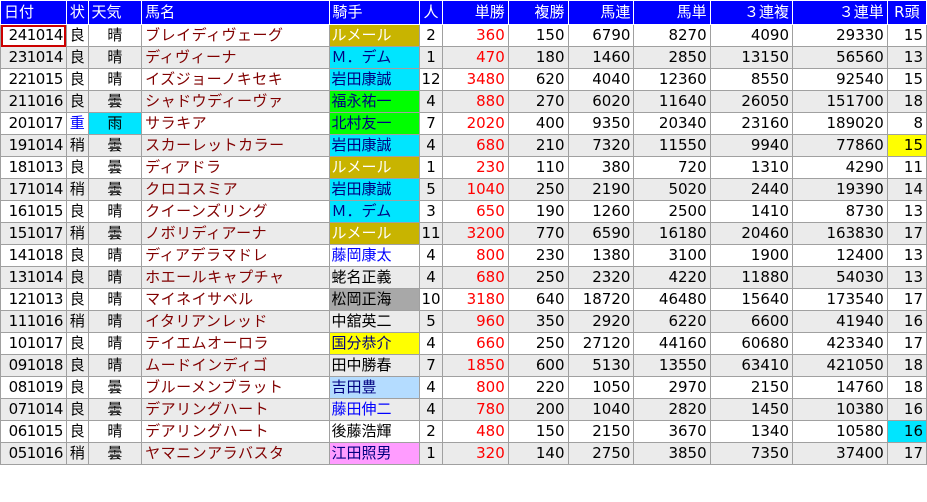  I want to click on cell-jockey: 後藤浩輝, so click(374, 431).